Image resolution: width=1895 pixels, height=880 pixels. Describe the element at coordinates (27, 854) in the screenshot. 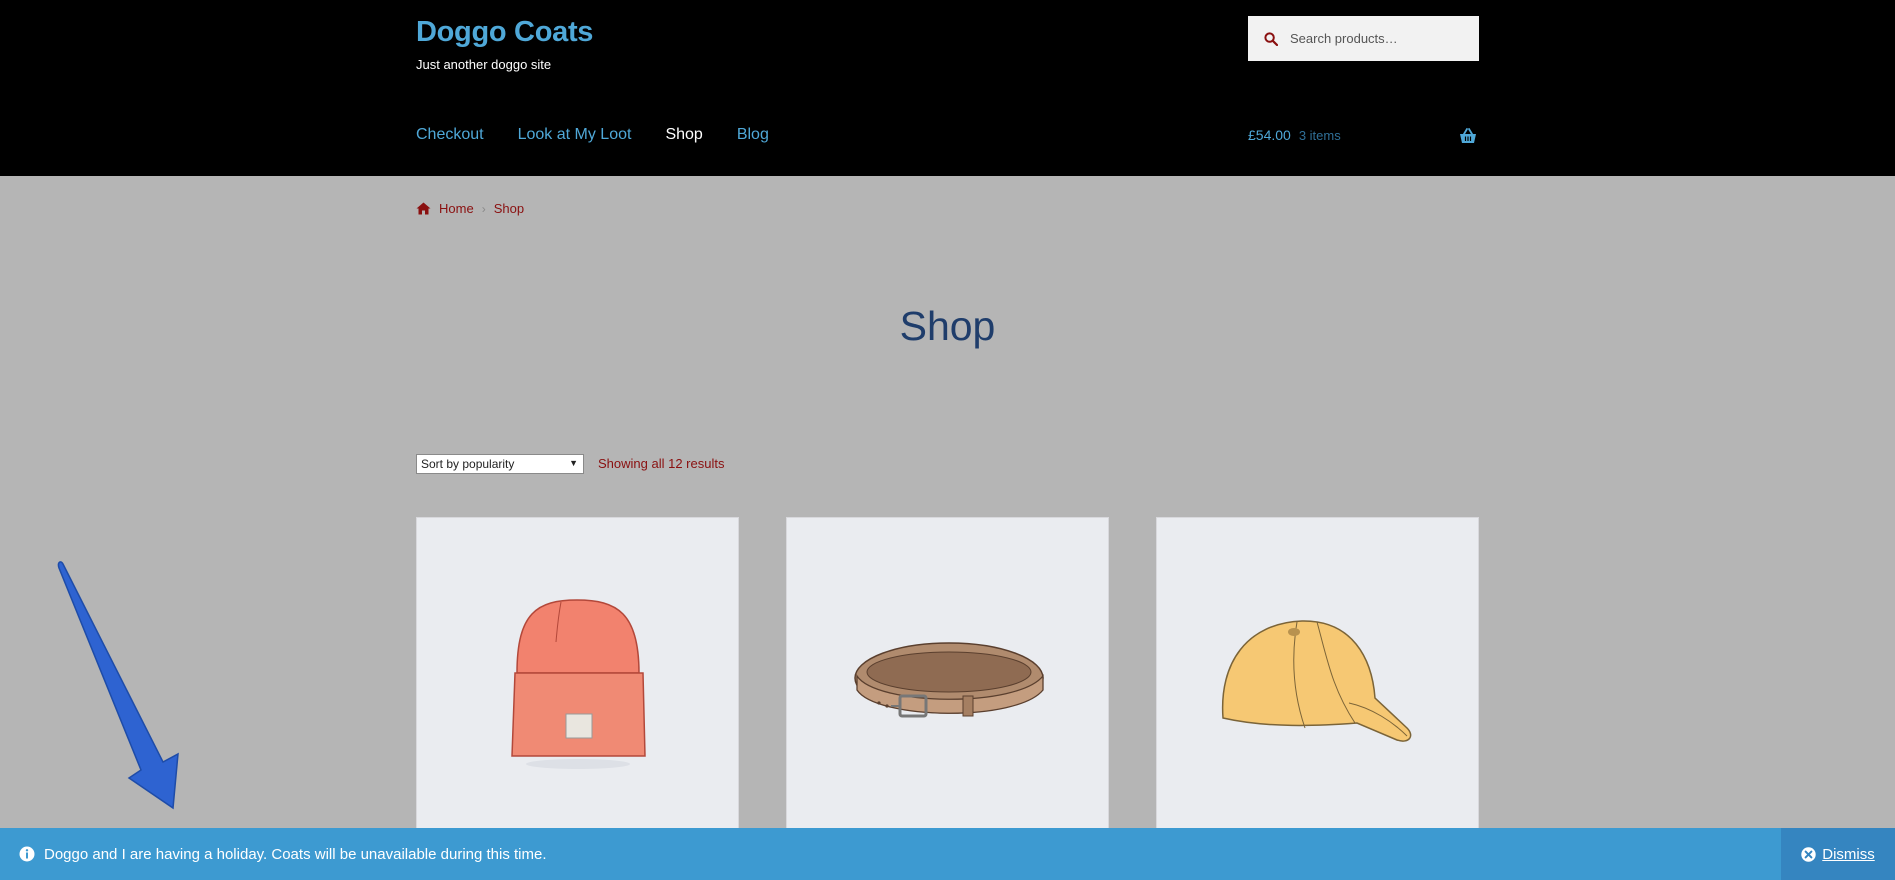

I see `info-icon` at that location.